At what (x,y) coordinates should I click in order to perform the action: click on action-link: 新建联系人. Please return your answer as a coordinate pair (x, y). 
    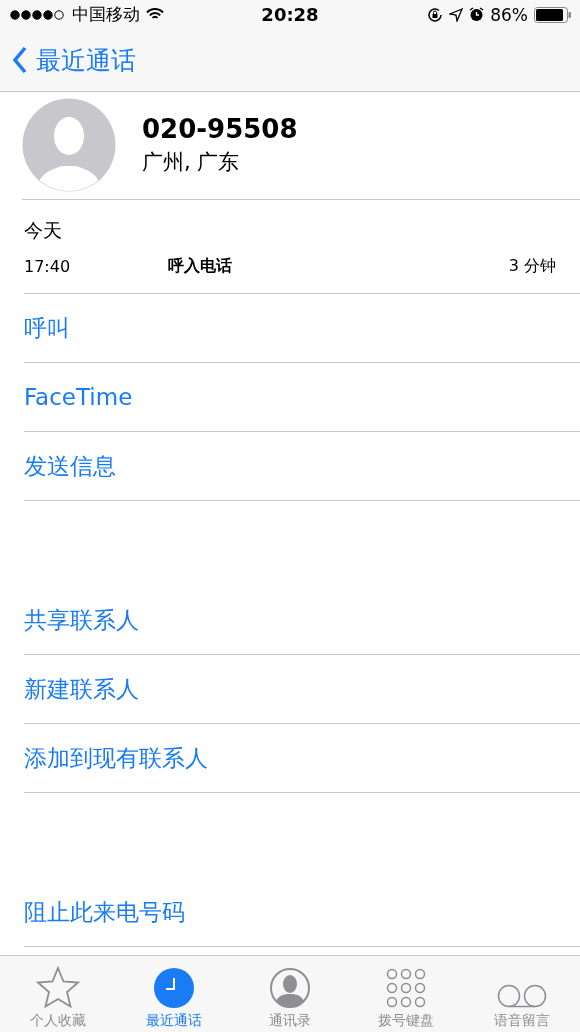
    Looking at the image, I should click on (302, 689).